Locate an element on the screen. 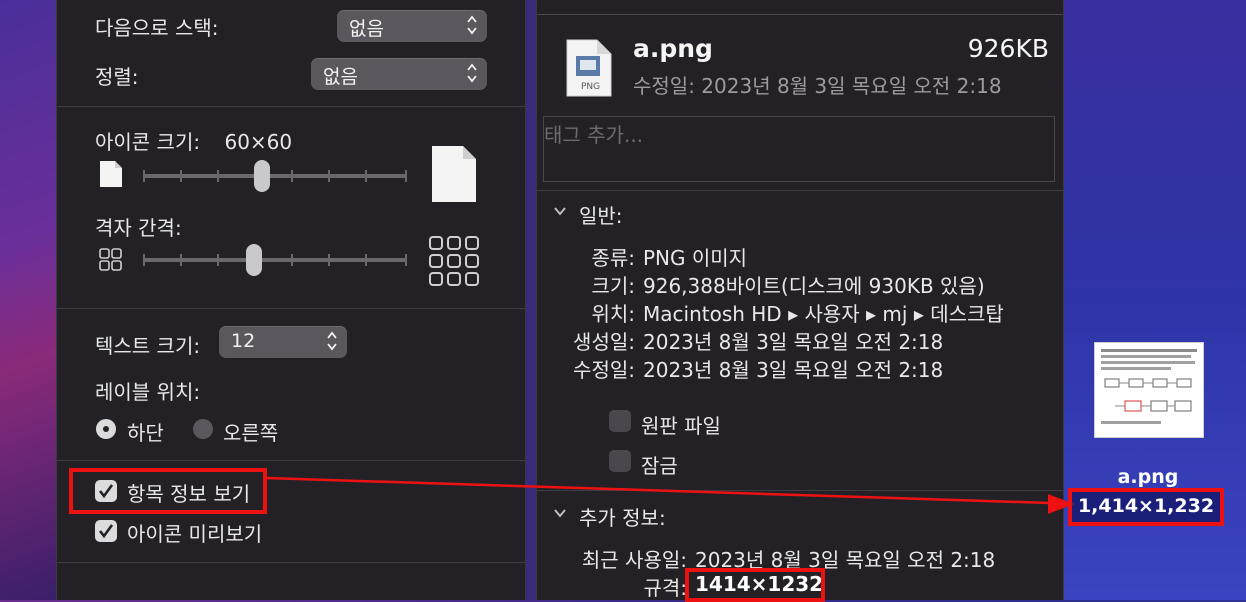 This screenshot has width=1246, height=602. annotation-arrow is located at coordinates (669, 495).